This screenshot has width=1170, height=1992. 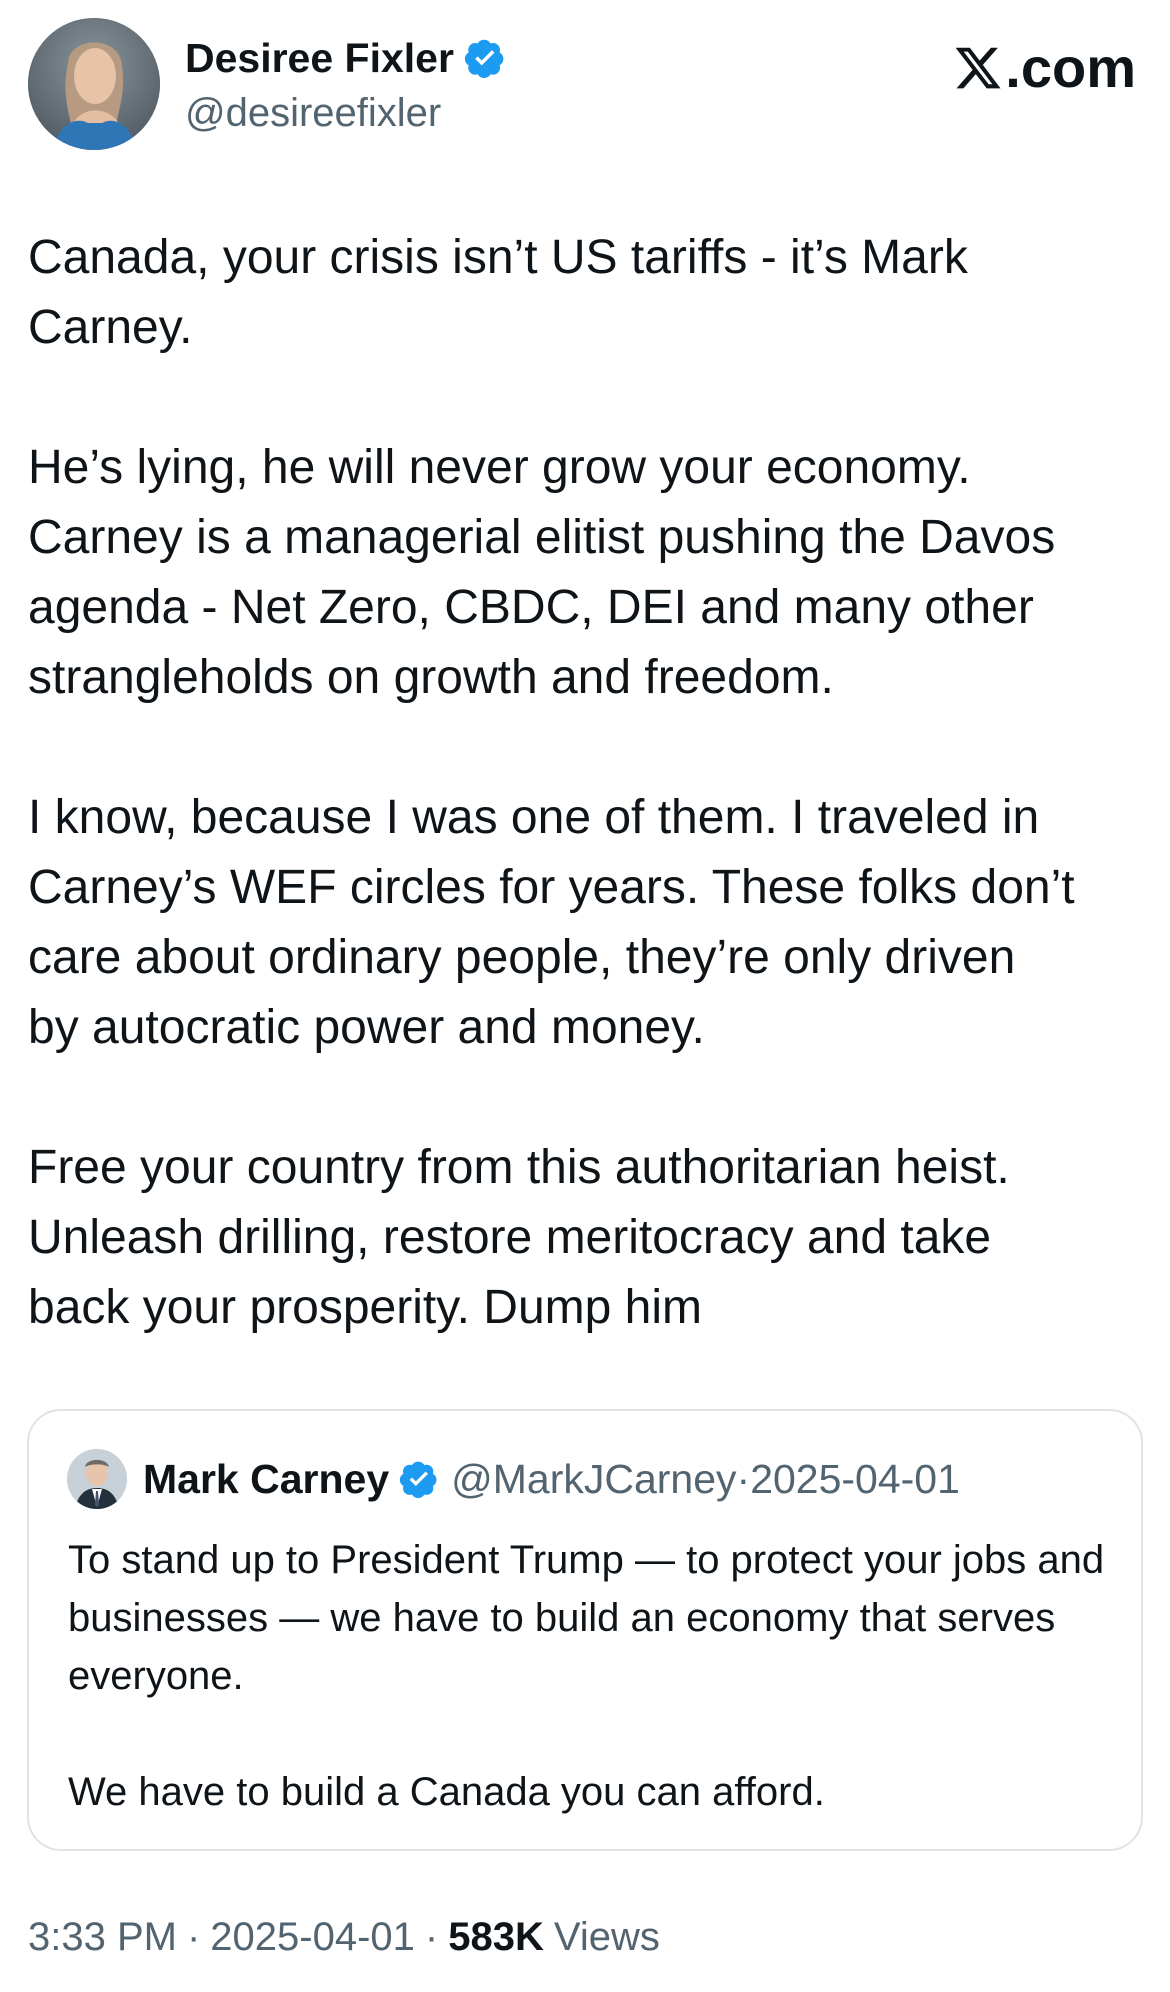 What do you see at coordinates (313, 113) in the screenshot?
I see `author-handle: @desireefixler` at bounding box center [313, 113].